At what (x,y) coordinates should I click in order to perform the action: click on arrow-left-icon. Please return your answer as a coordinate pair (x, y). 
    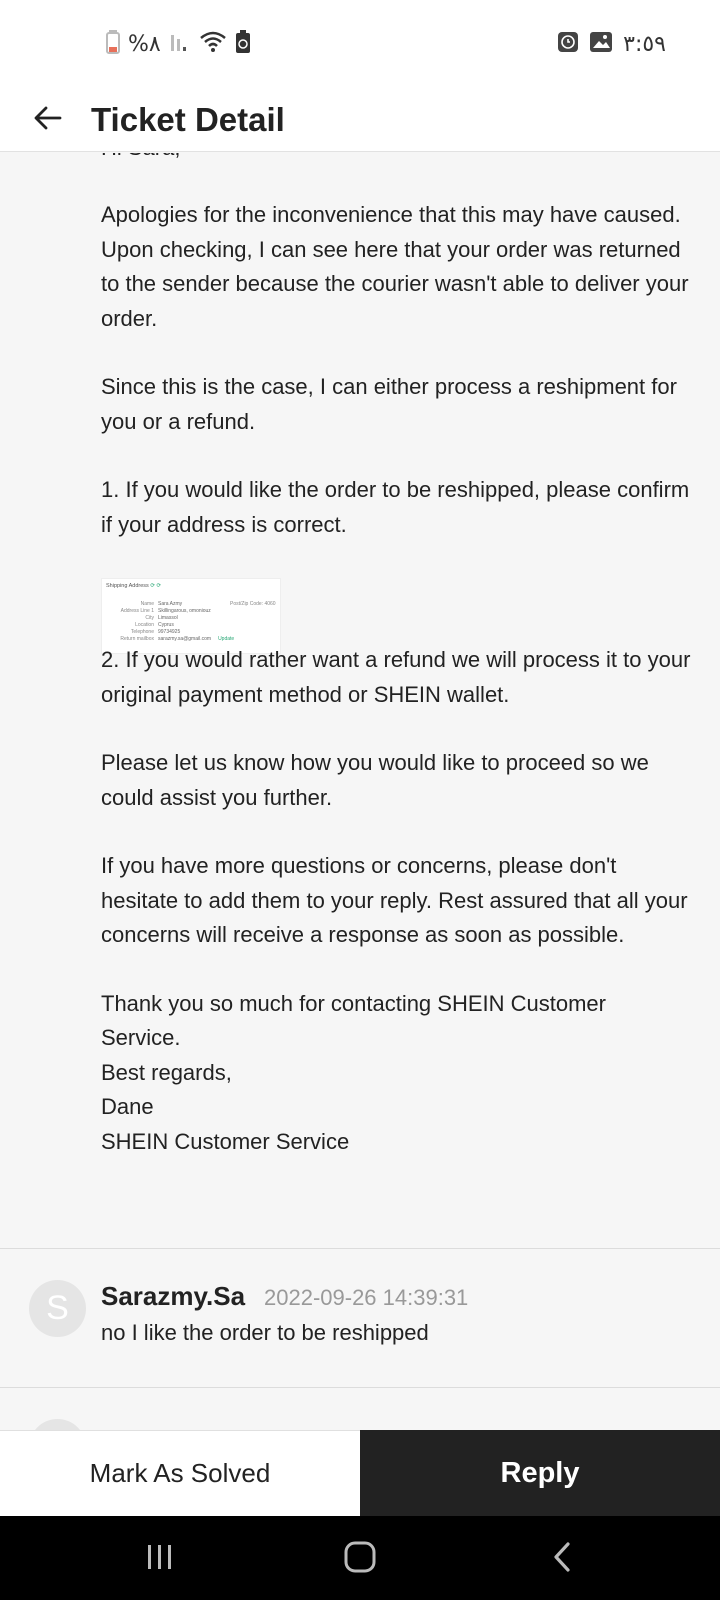
    Looking at the image, I should click on (48, 120).